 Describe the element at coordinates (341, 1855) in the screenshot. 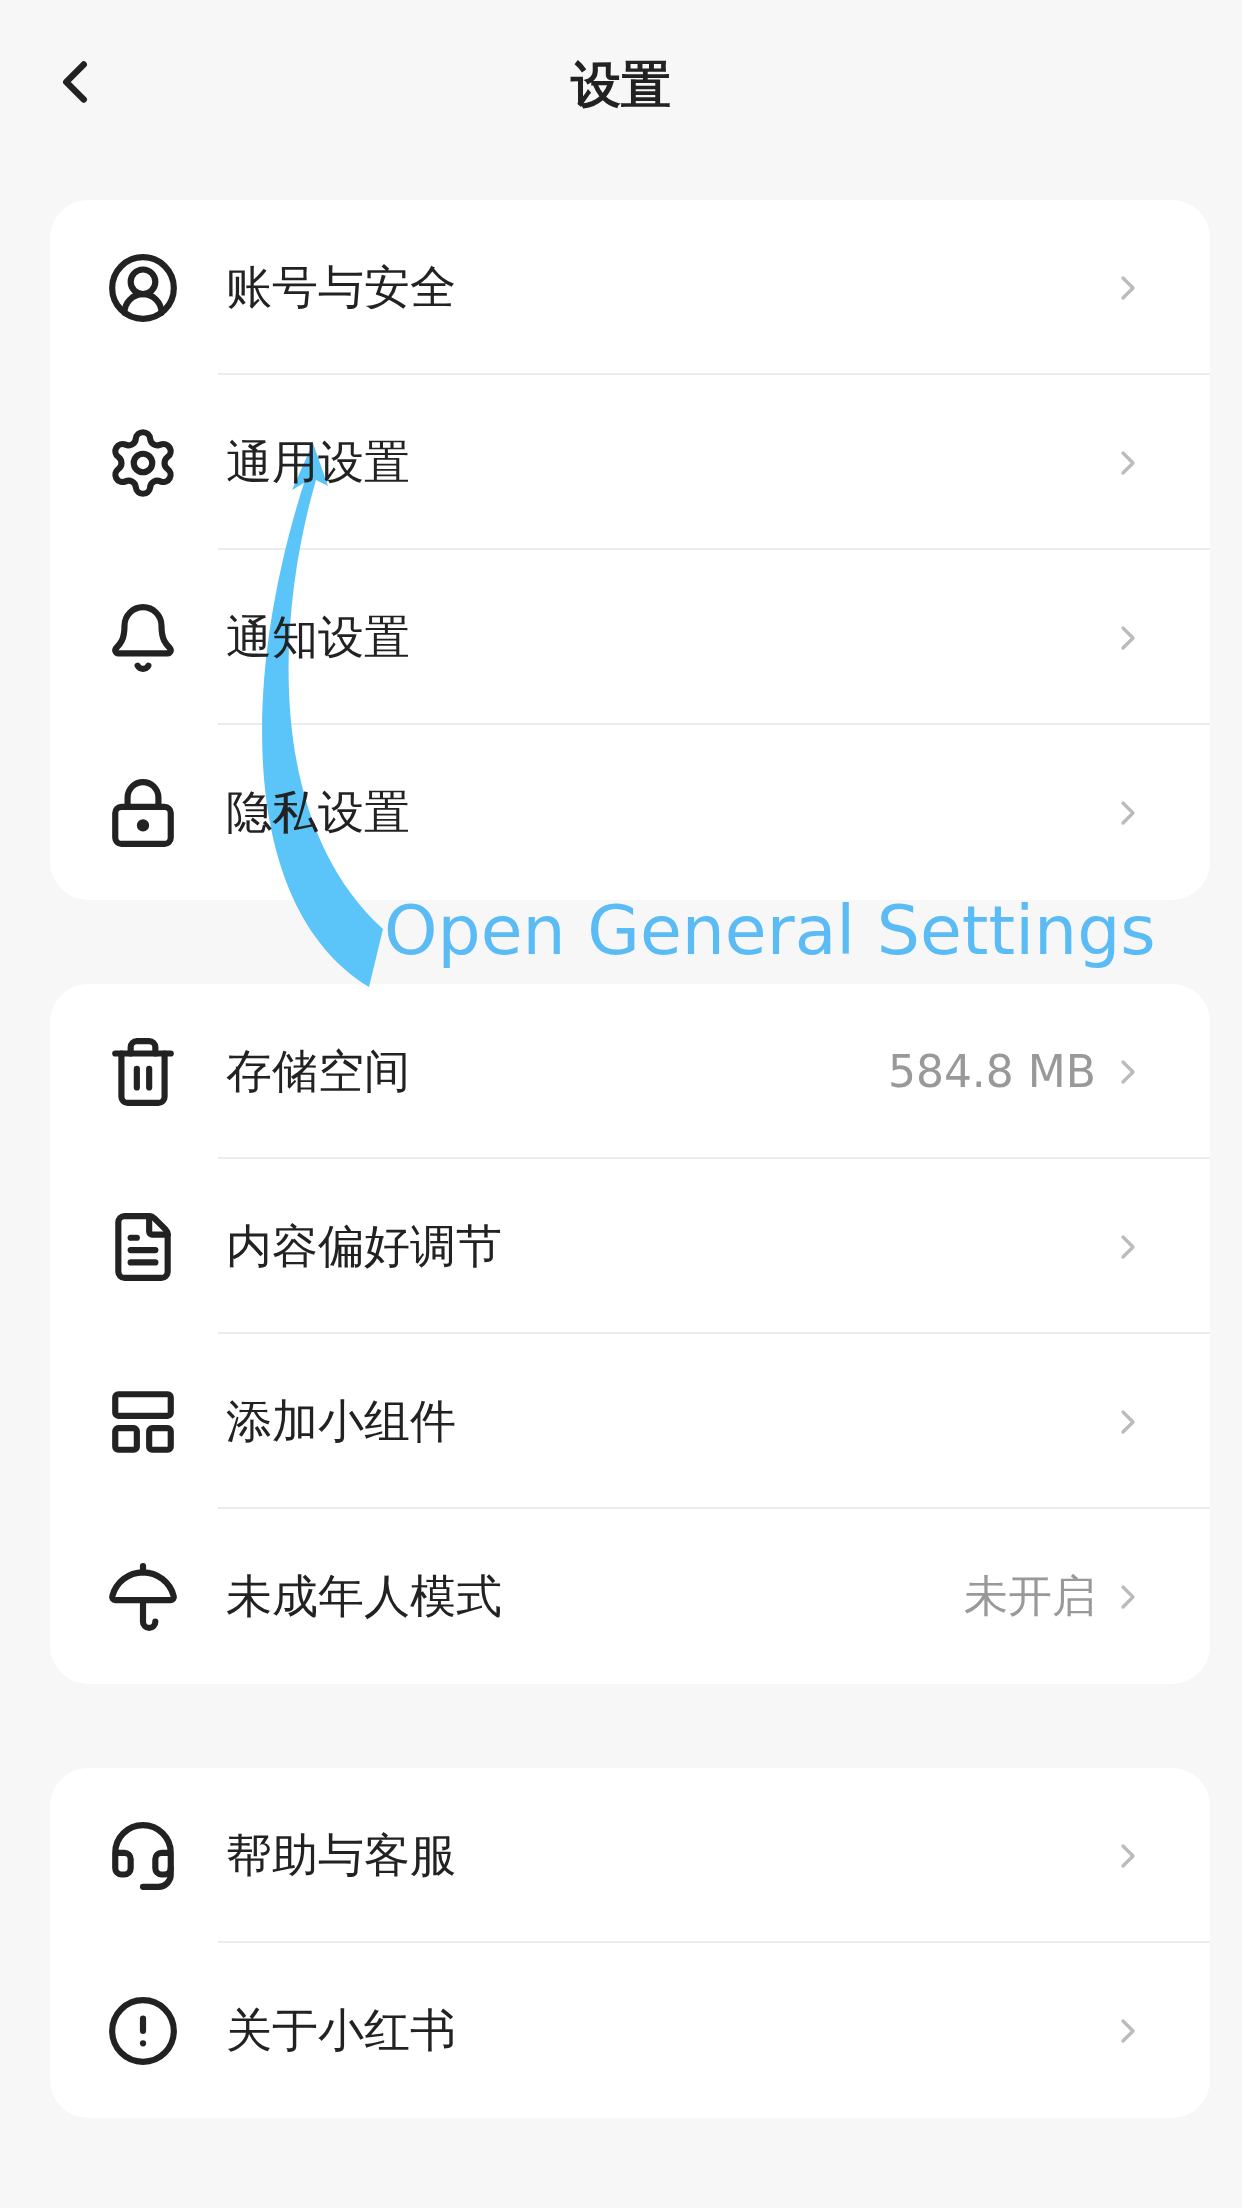

I see `row-label: 帮助与客服` at that location.